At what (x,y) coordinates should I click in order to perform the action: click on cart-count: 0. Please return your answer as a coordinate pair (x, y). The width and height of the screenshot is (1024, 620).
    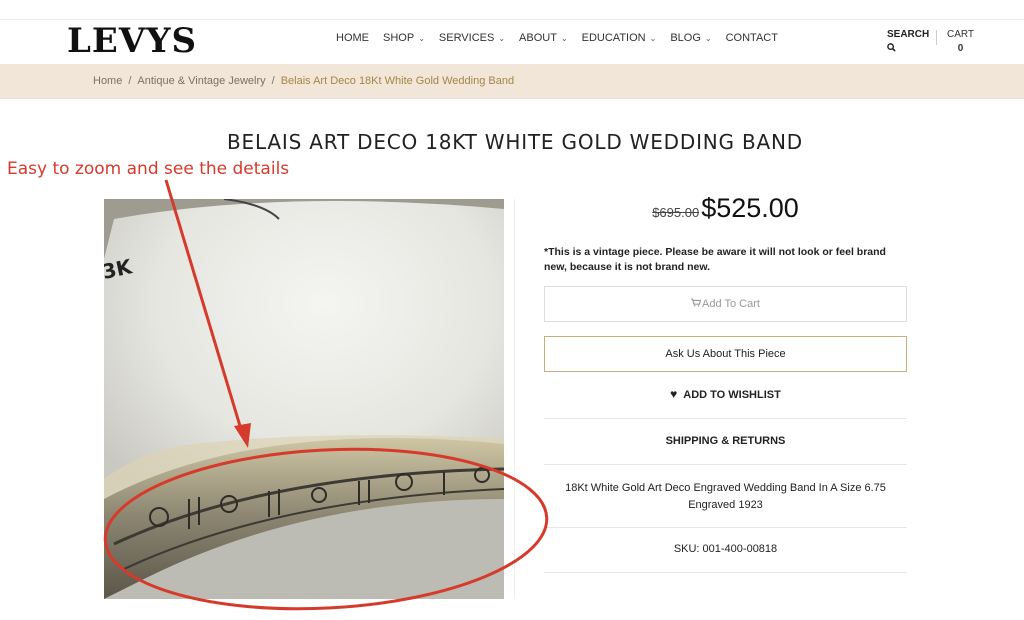
    Looking at the image, I should click on (960, 48).